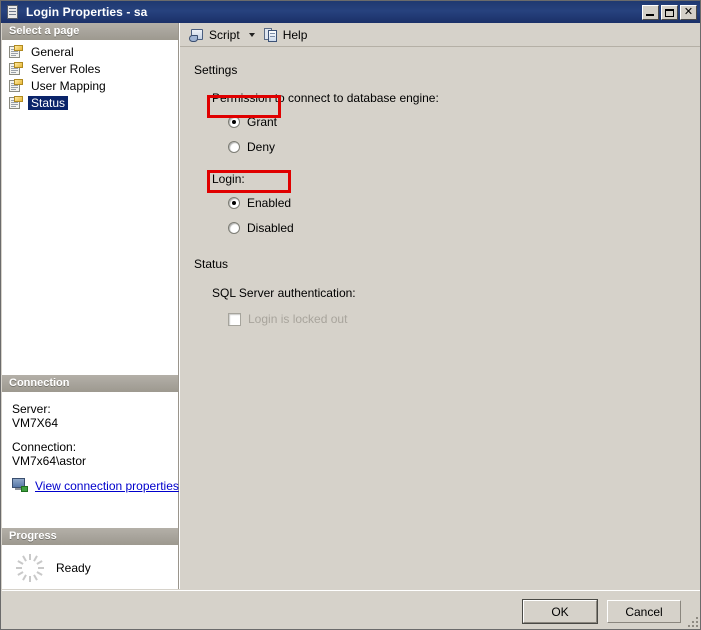 Image resolution: width=701 pixels, height=630 pixels. I want to click on server-value: VM7X64, so click(35, 423).